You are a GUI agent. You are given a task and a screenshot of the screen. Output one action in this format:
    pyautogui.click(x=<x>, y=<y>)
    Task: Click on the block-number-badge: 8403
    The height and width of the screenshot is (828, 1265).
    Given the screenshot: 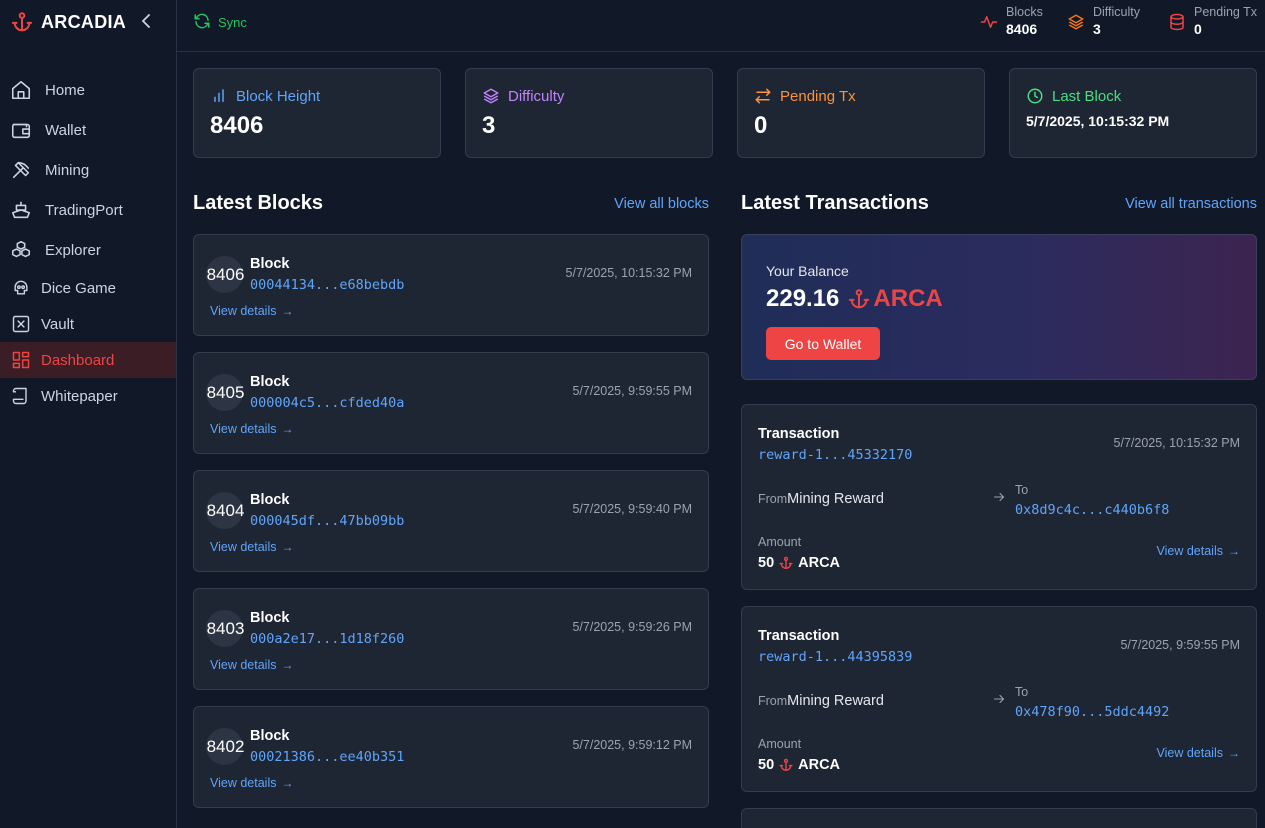 What is the action you would take?
    pyautogui.click(x=225, y=628)
    